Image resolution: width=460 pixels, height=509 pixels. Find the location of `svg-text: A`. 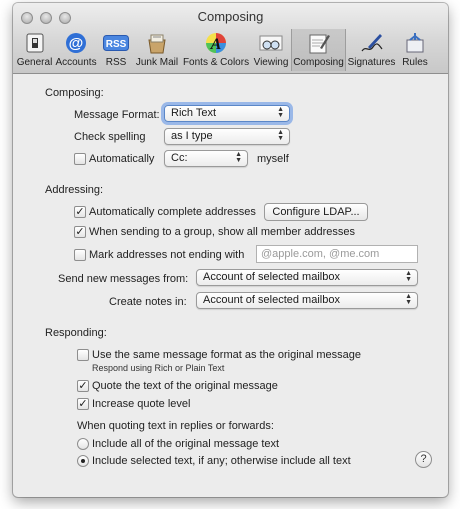

svg-text: A is located at coordinates (216, 44).